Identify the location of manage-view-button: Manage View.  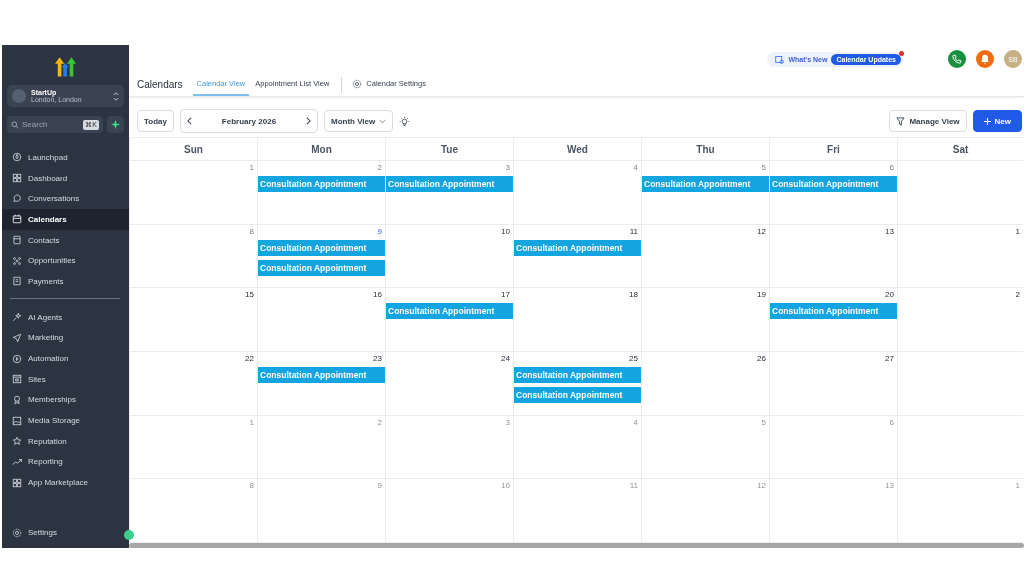
(928, 121).